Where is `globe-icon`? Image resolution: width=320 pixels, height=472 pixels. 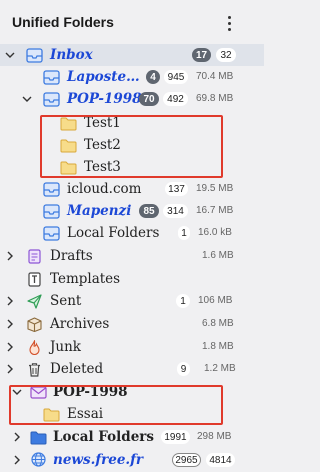
globe-icon is located at coordinates (38, 459).